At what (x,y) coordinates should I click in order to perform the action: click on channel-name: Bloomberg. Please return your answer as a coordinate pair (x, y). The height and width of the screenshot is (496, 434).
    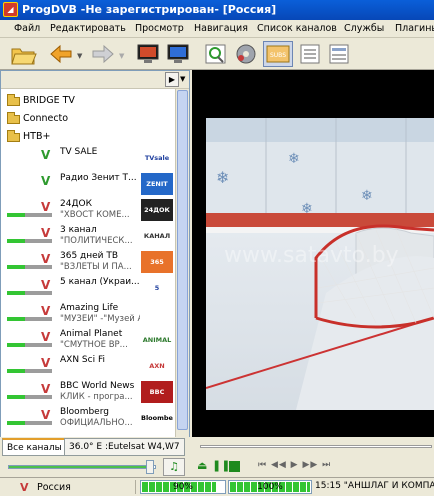
    Looking at the image, I should click on (84, 412).